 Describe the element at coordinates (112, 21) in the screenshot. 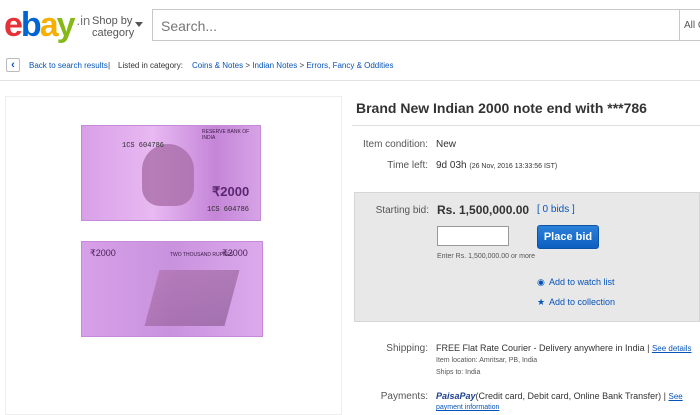

I see `shop-by-label: Shop by` at that location.